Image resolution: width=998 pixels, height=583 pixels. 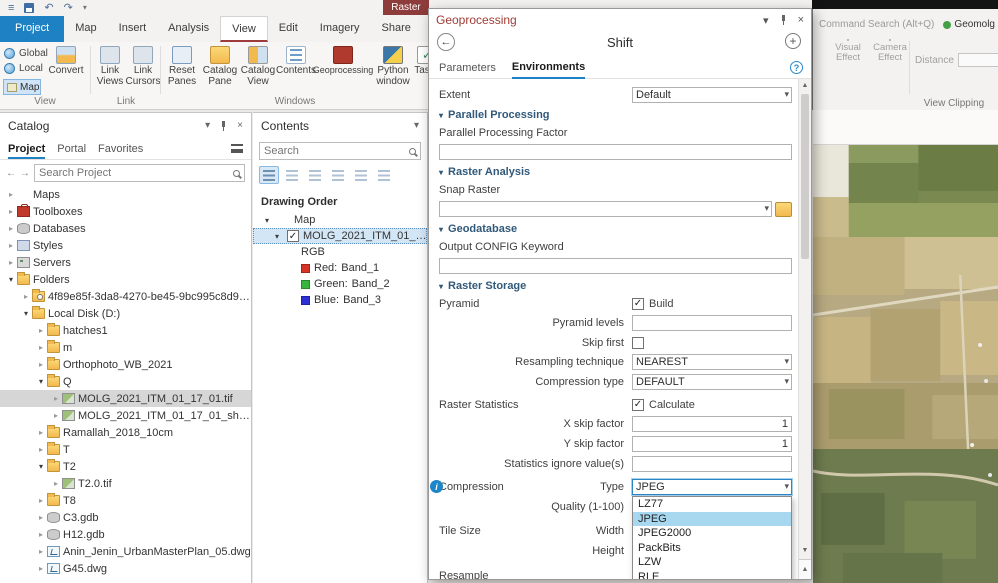 What do you see at coordinates (125, 313) in the screenshot?
I see `catalog-tree-item: ▾ Local Disk (D:)` at bounding box center [125, 313].